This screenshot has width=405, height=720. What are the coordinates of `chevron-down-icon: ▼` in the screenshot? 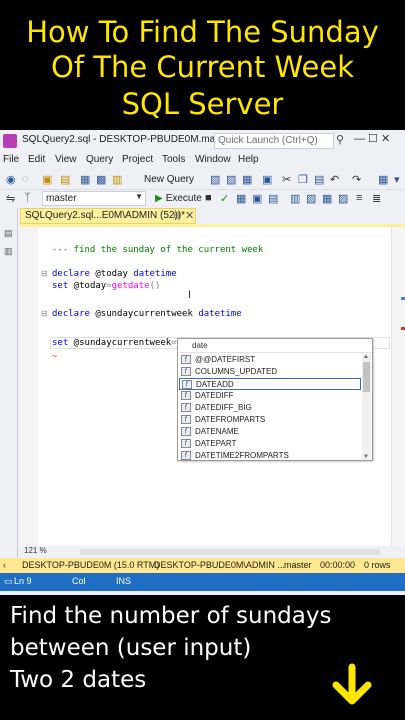 It's located at (139, 196).